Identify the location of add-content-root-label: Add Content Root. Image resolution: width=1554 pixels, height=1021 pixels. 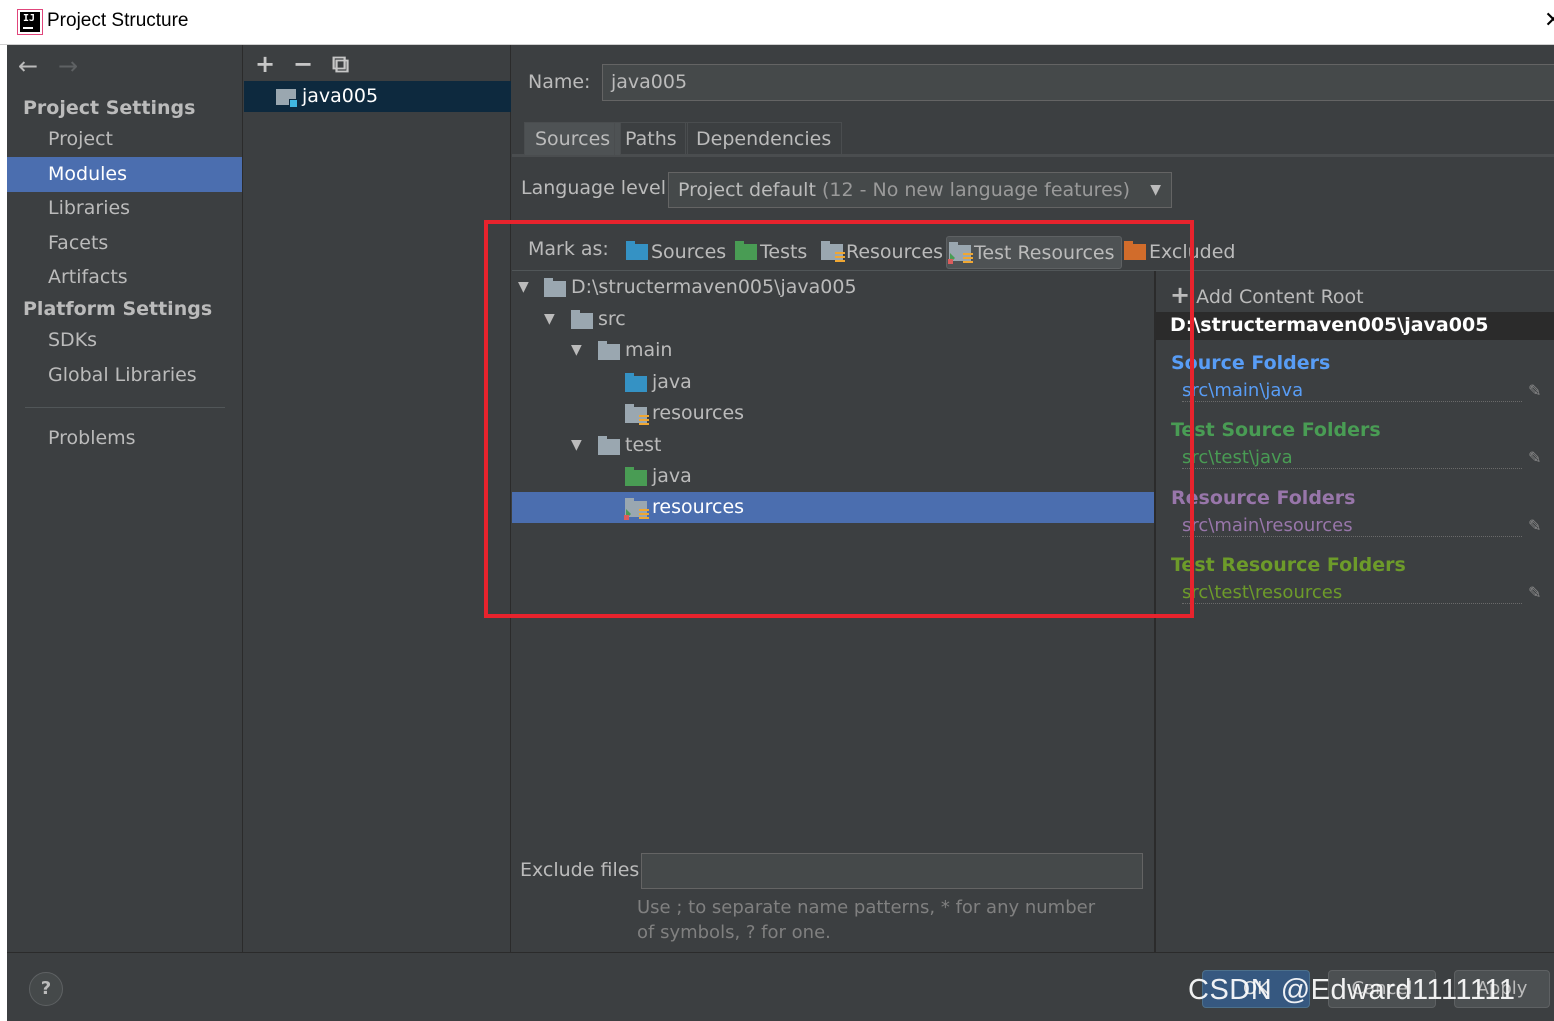
(1280, 297).